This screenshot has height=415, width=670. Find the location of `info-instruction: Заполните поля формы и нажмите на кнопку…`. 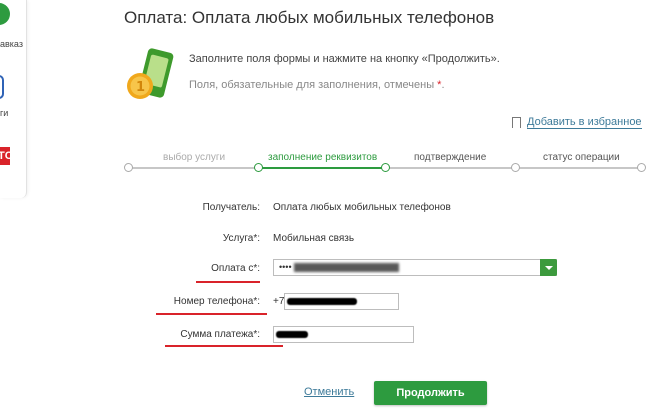

info-instruction: Заполните поля формы и нажмите на кнопку… is located at coordinates (344, 59).